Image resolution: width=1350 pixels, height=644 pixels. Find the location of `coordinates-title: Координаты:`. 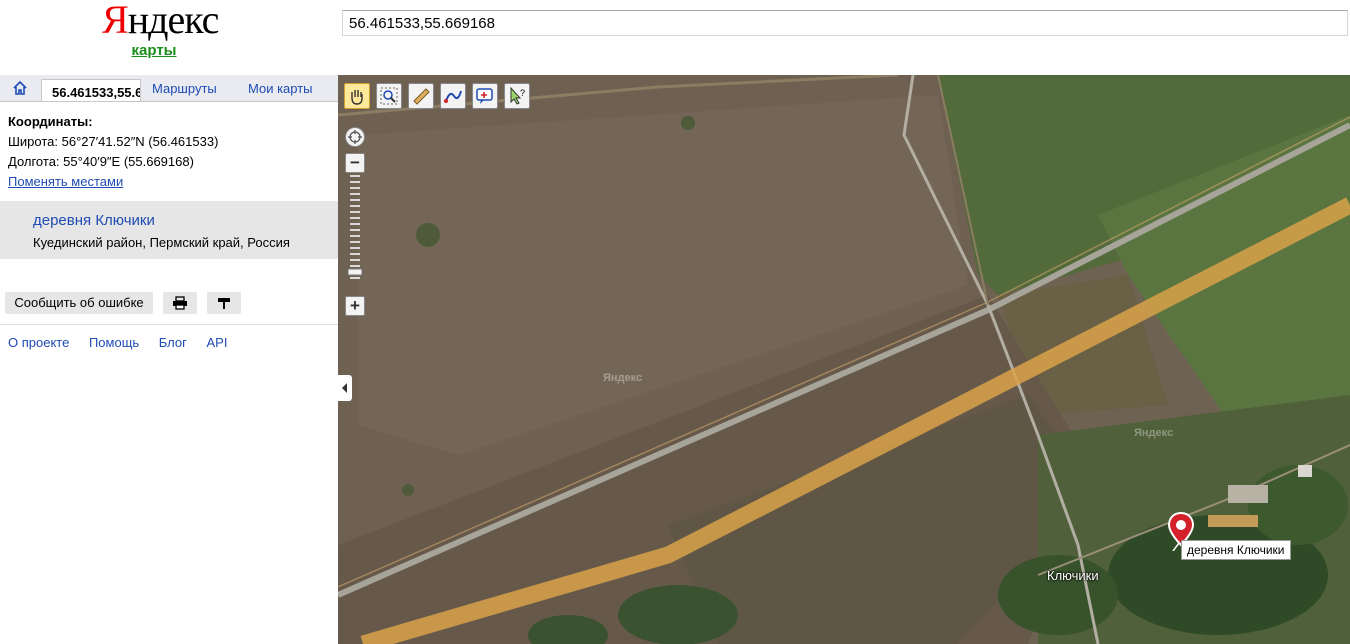

coordinates-title: Координаты: is located at coordinates (50, 121).